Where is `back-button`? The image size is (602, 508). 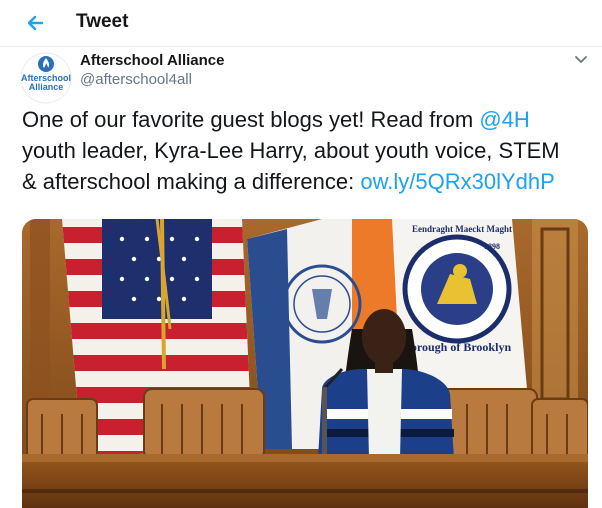 back-button is located at coordinates (36, 23).